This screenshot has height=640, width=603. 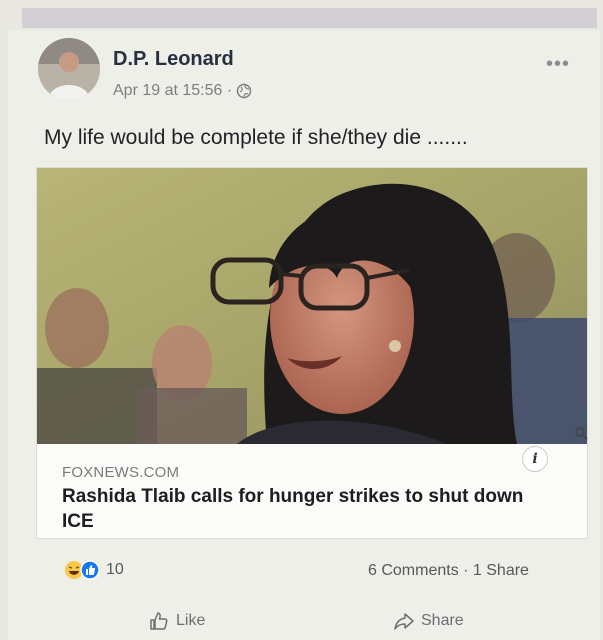 What do you see at coordinates (120, 472) in the screenshot?
I see `link-source: FOXNEWS.COM` at bounding box center [120, 472].